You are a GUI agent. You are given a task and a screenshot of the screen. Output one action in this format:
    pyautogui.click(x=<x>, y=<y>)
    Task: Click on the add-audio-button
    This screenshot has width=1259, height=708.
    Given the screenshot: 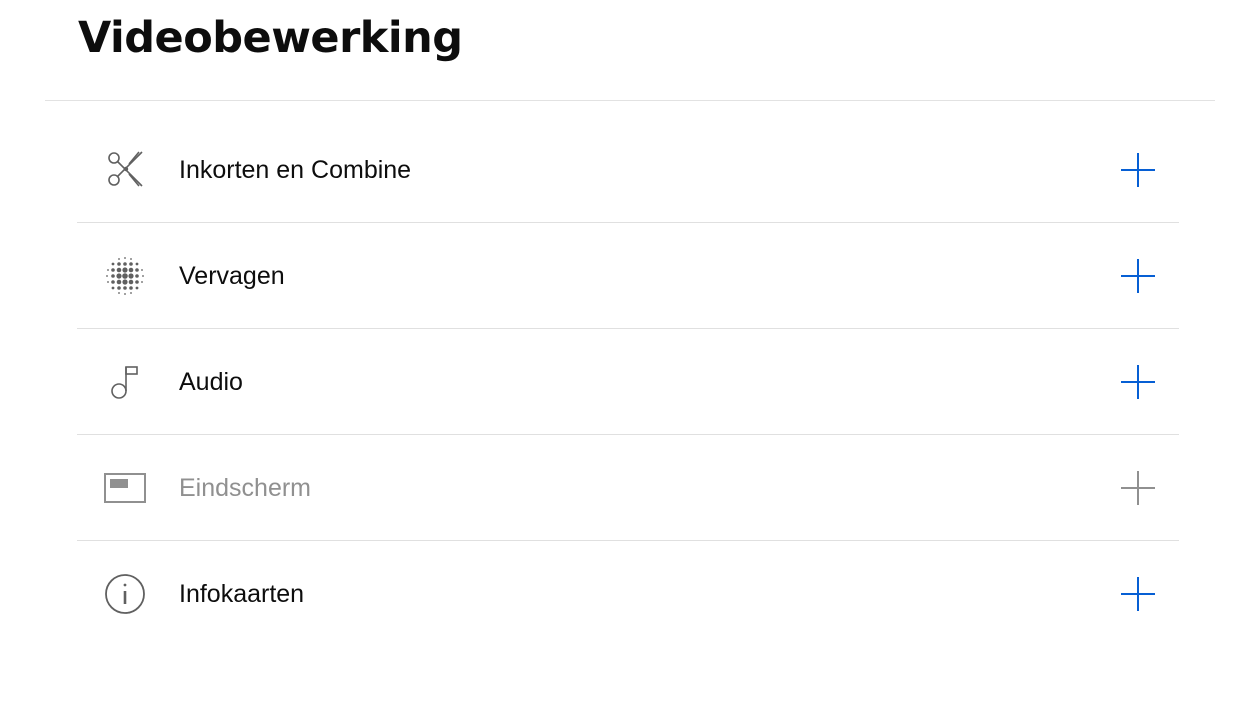 What is the action you would take?
    pyautogui.click(x=1138, y=382)
    